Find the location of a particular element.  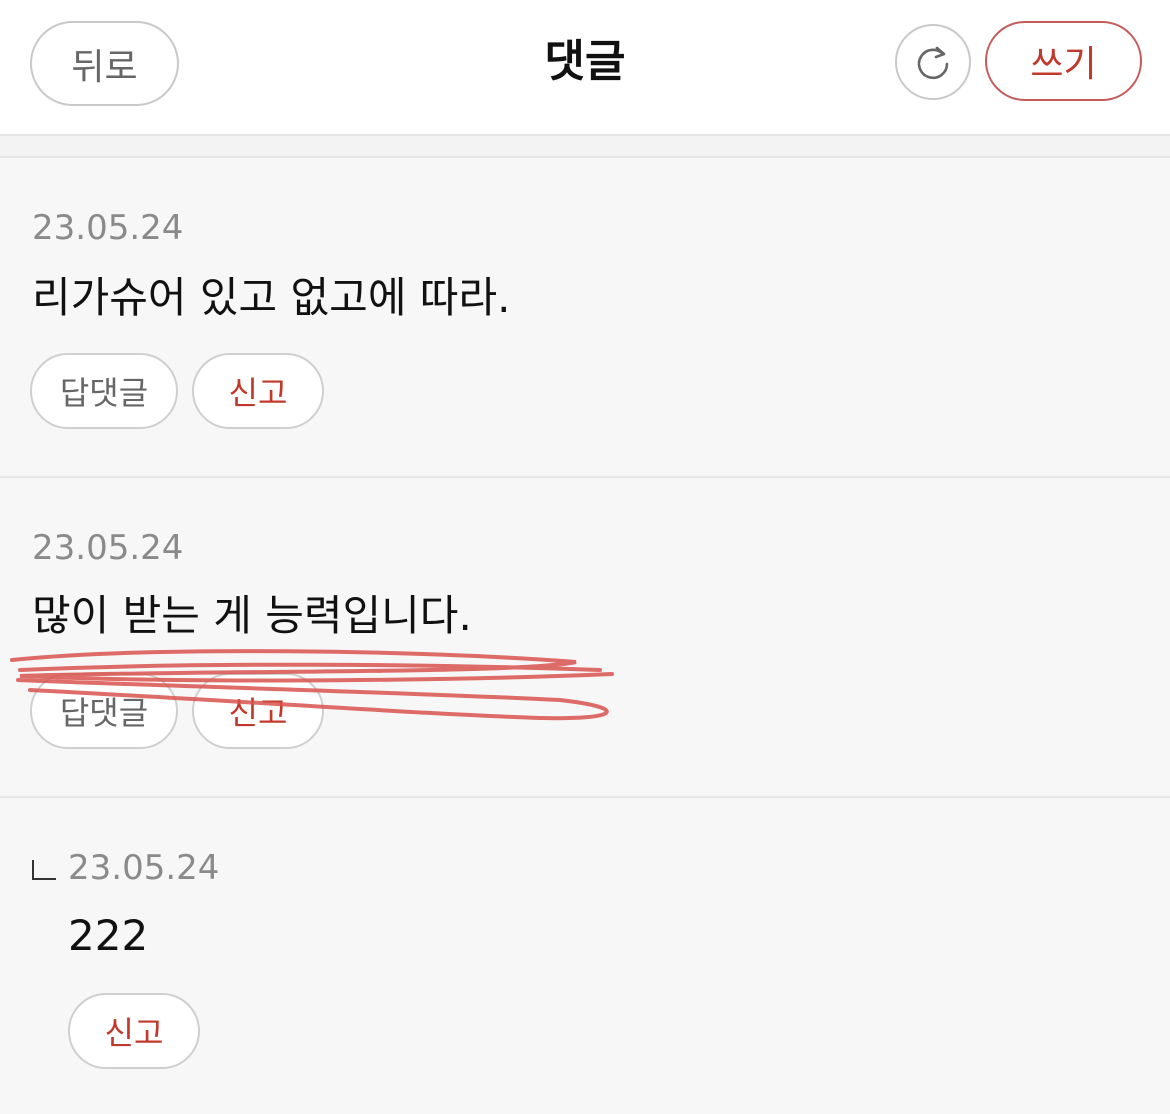

header-separator is located at coordinates (585, 147).